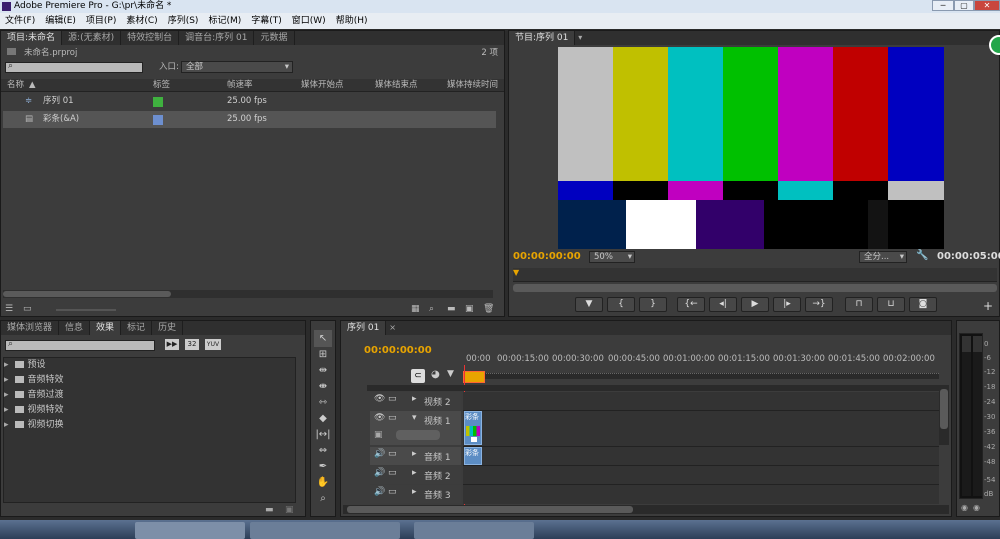 The image size is (1000, 539). What do you see at coordinates (396, 85) in the screenshot?
I see `col-media-end: 媒体结束点` at bounding box center [396, 85].